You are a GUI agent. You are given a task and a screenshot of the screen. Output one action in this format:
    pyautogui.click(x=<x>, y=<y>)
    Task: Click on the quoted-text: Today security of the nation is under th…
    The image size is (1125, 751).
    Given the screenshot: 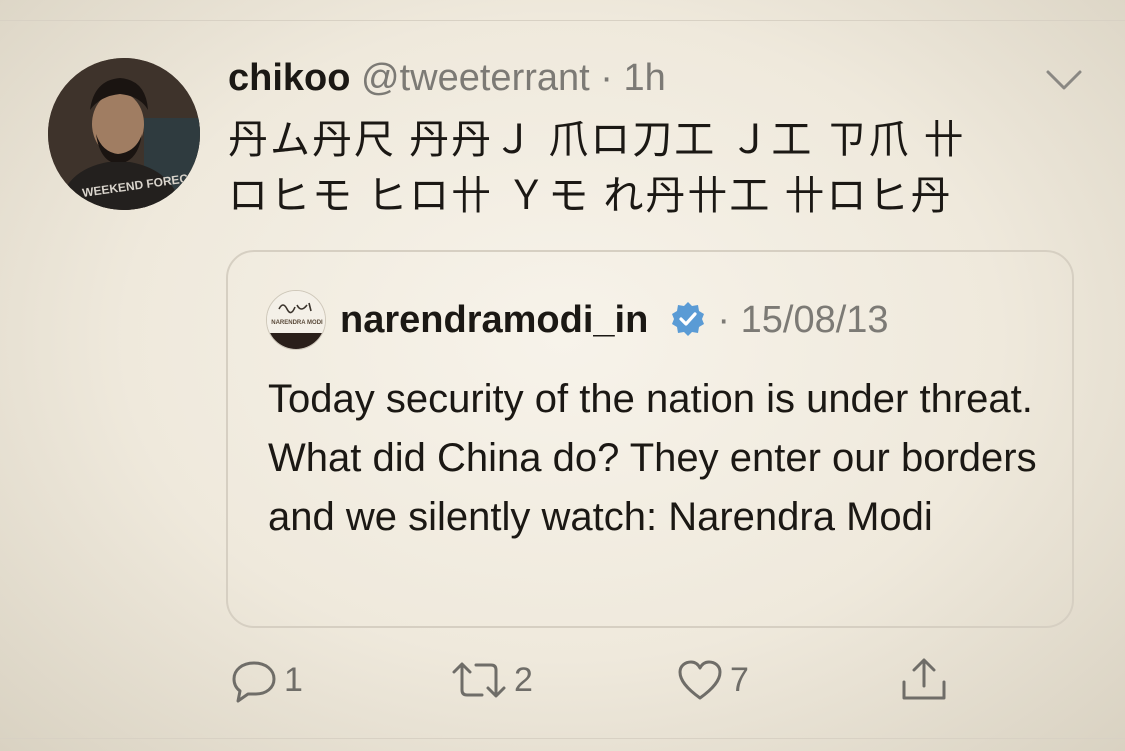 What is the action you would take?
    pyautogui.click(x=652, y=458)
    